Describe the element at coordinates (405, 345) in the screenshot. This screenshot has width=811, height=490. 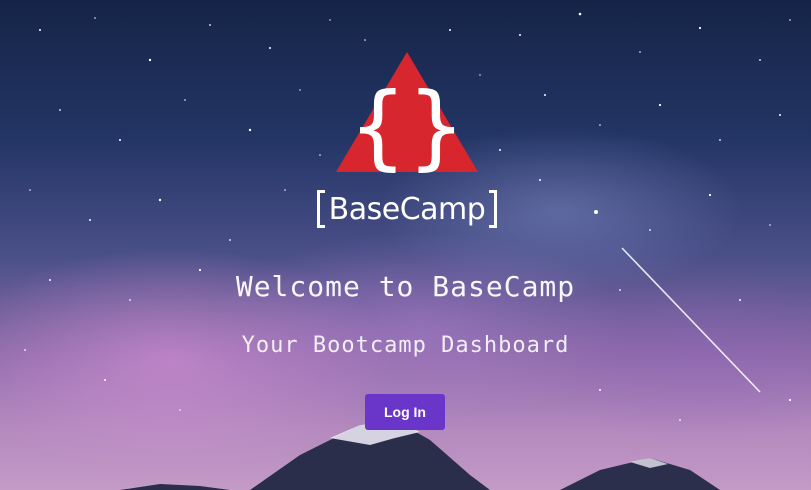
I see `page-subtitle: Your Bootcamp Dashboard` at that location.